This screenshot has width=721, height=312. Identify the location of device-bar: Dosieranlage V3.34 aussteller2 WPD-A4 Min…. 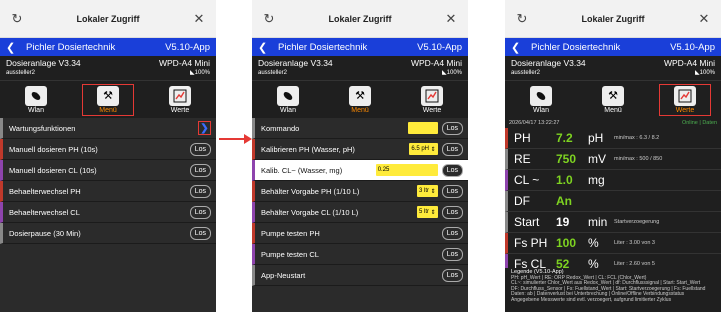
(613, 68).